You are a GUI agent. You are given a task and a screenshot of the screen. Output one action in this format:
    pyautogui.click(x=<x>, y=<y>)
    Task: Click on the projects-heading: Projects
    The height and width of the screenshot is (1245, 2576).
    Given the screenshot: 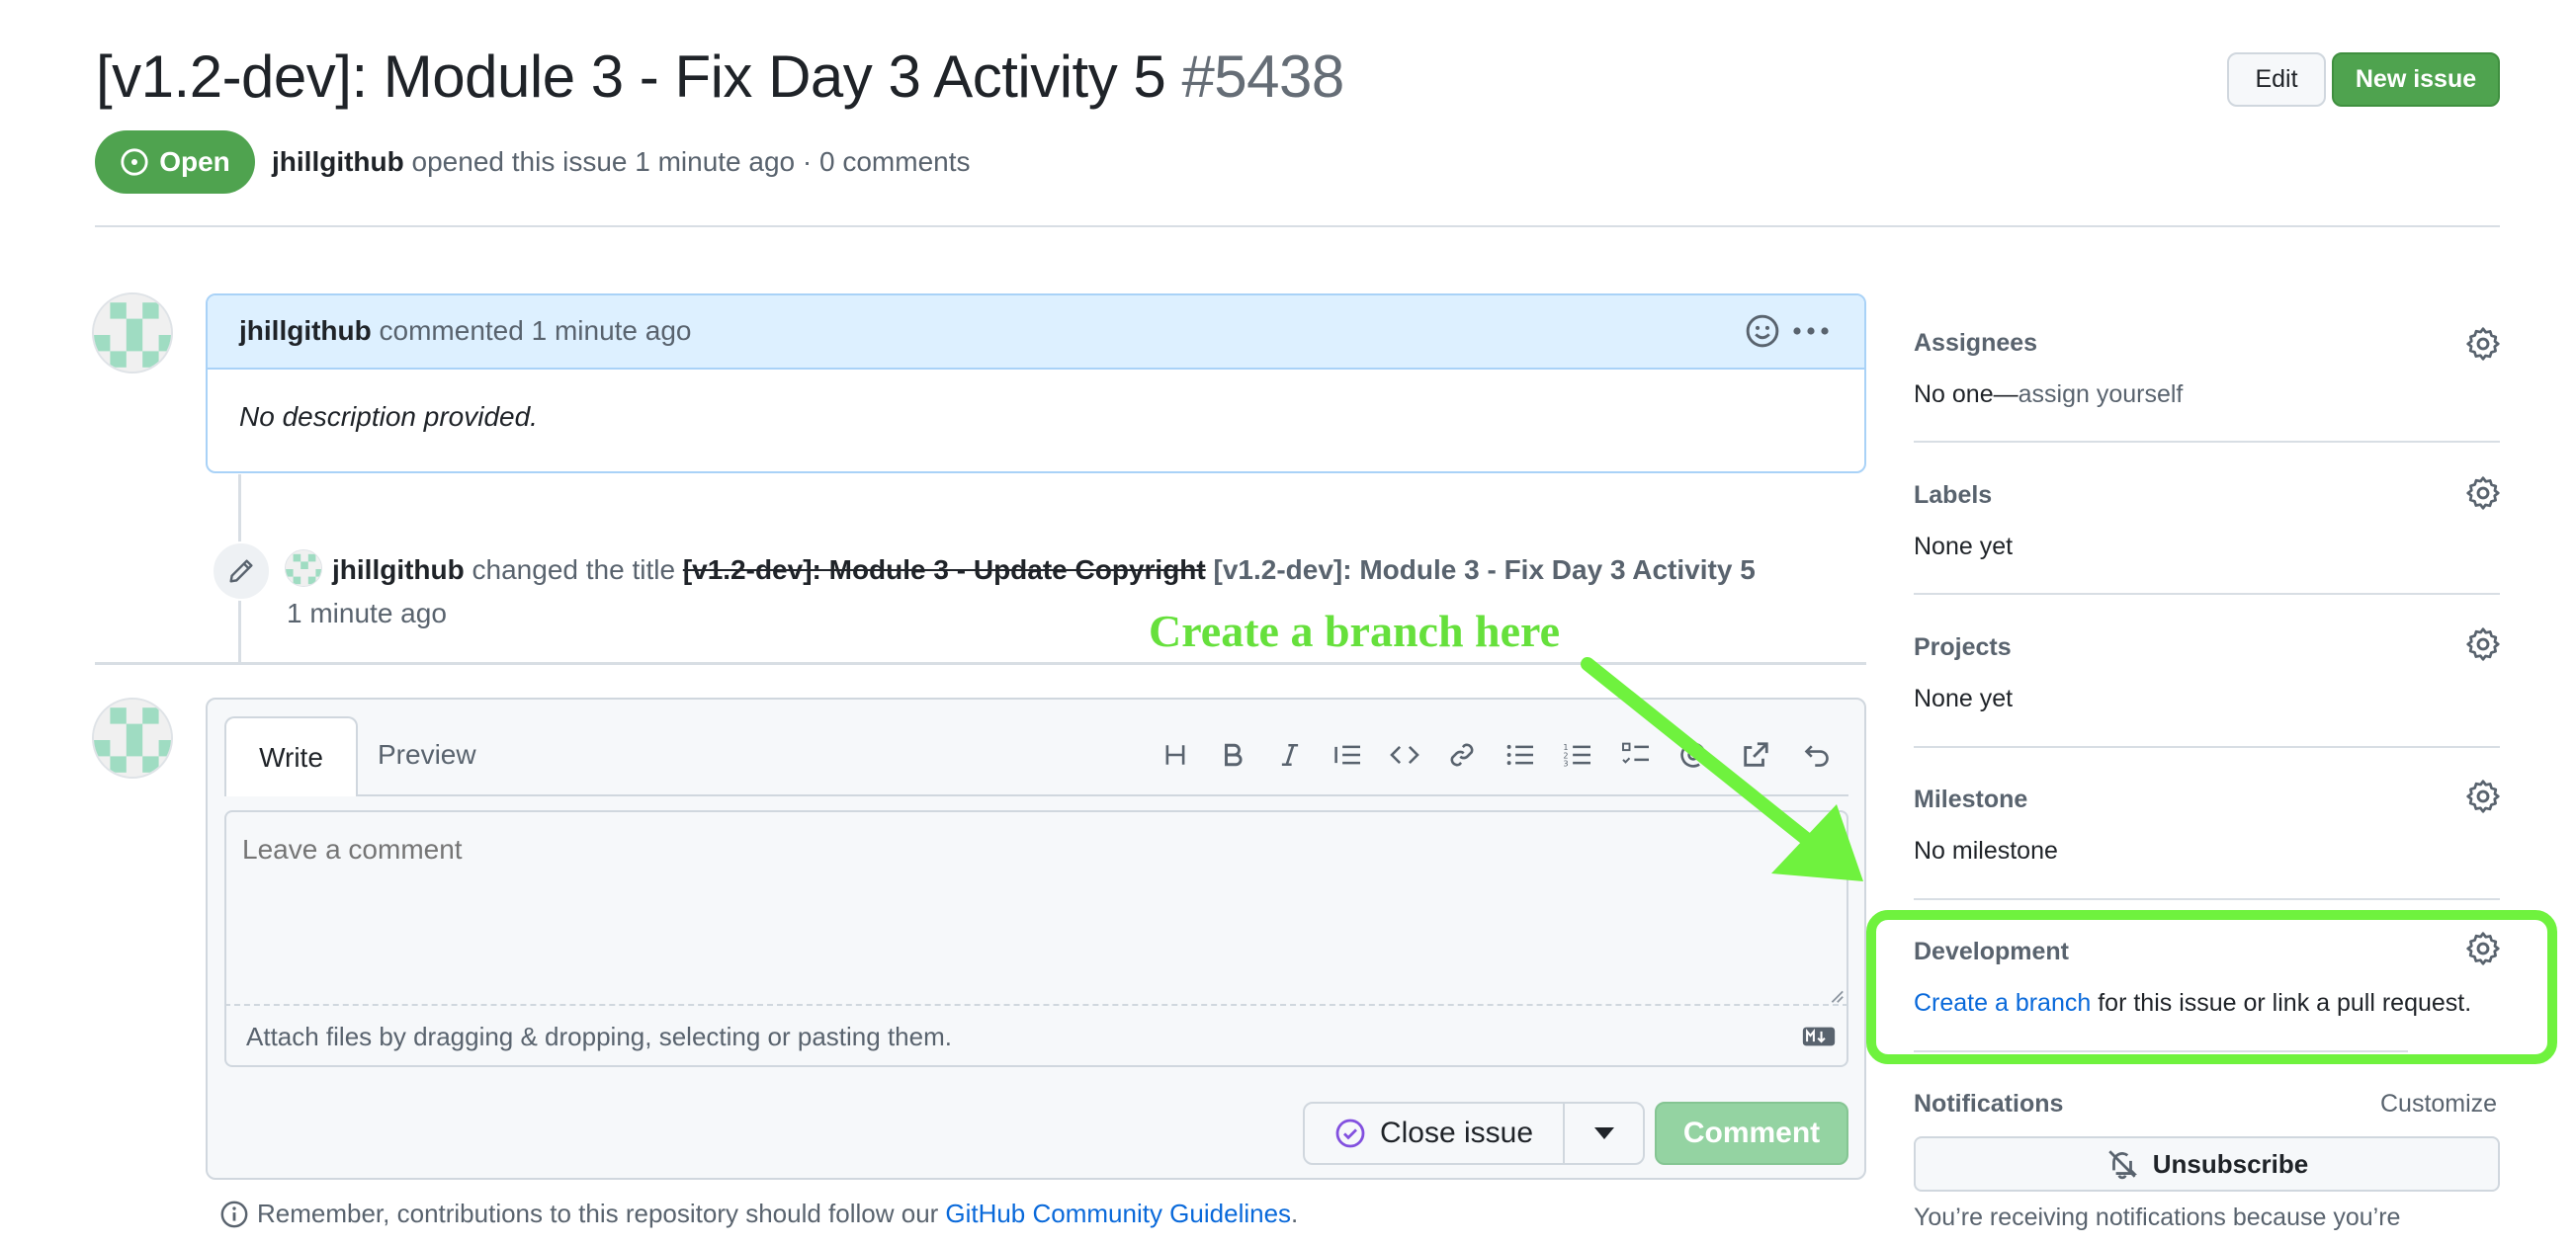 What is the action you would take?
    pyautogui.click(x=1963, y=647)
    